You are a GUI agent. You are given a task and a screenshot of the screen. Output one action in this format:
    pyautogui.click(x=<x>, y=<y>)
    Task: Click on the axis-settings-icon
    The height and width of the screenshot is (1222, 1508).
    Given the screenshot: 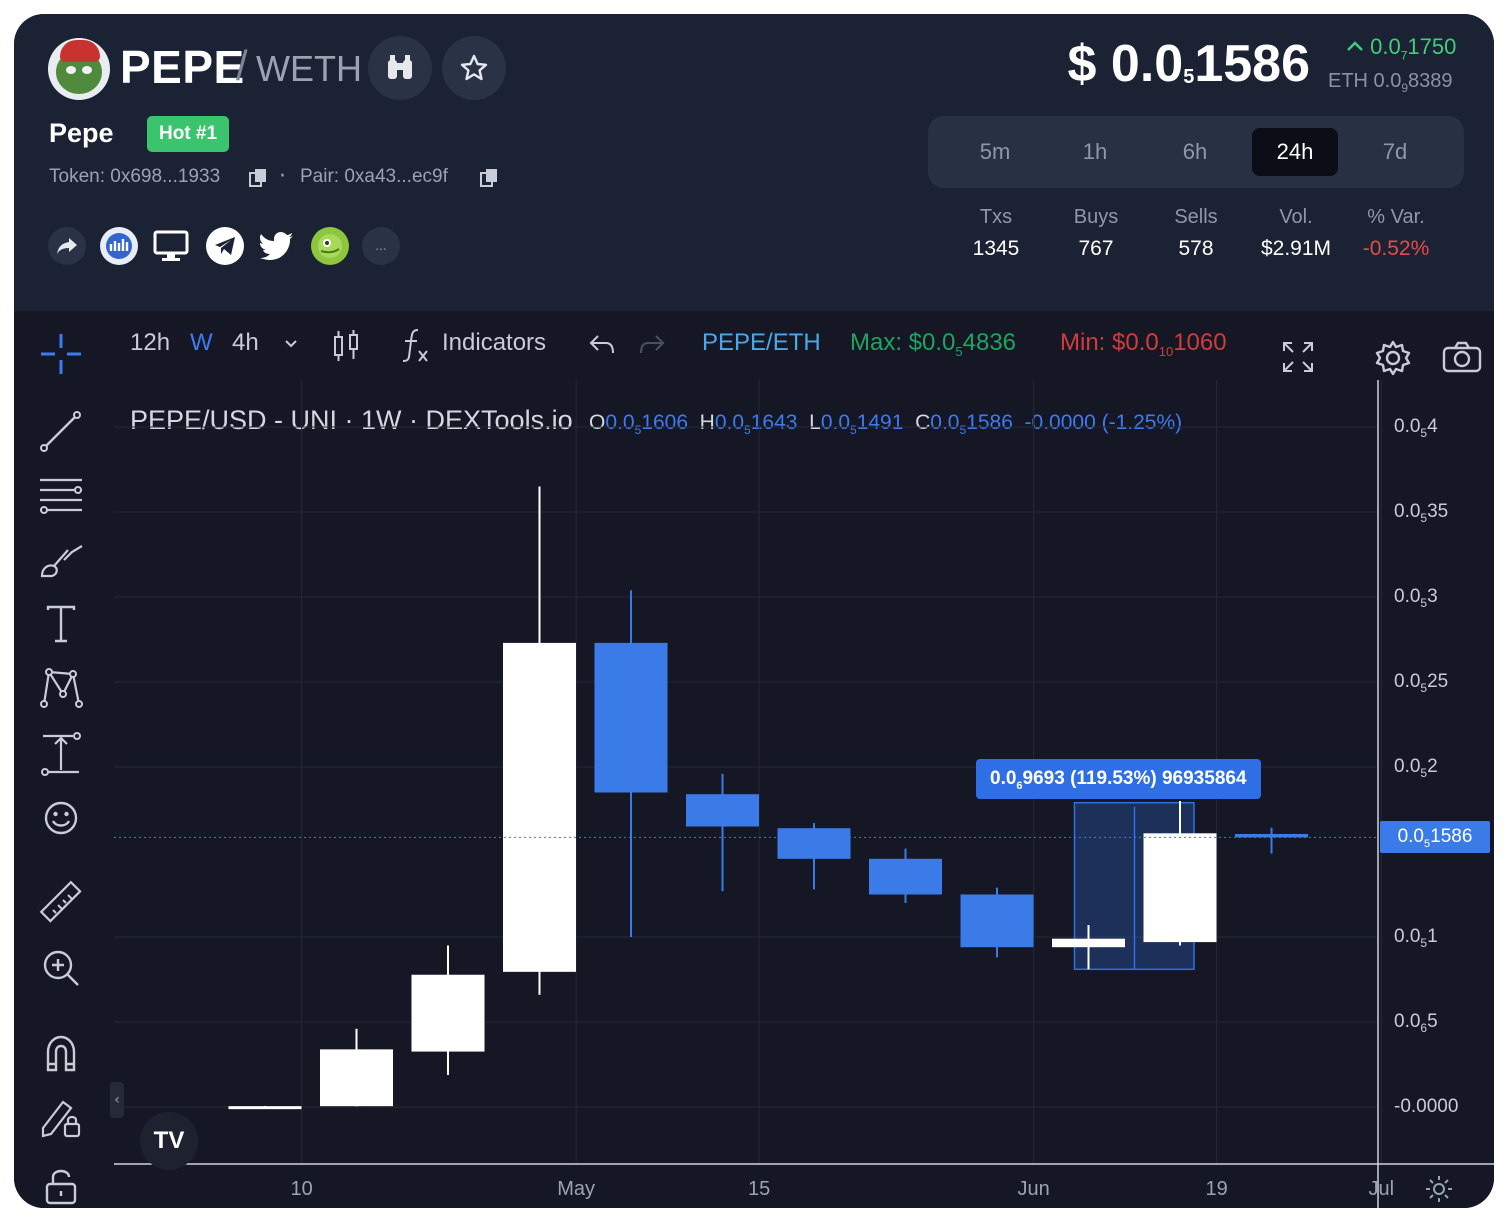 What is the action you would take?
    pyautogui.click(x=1439, y=1189)
    